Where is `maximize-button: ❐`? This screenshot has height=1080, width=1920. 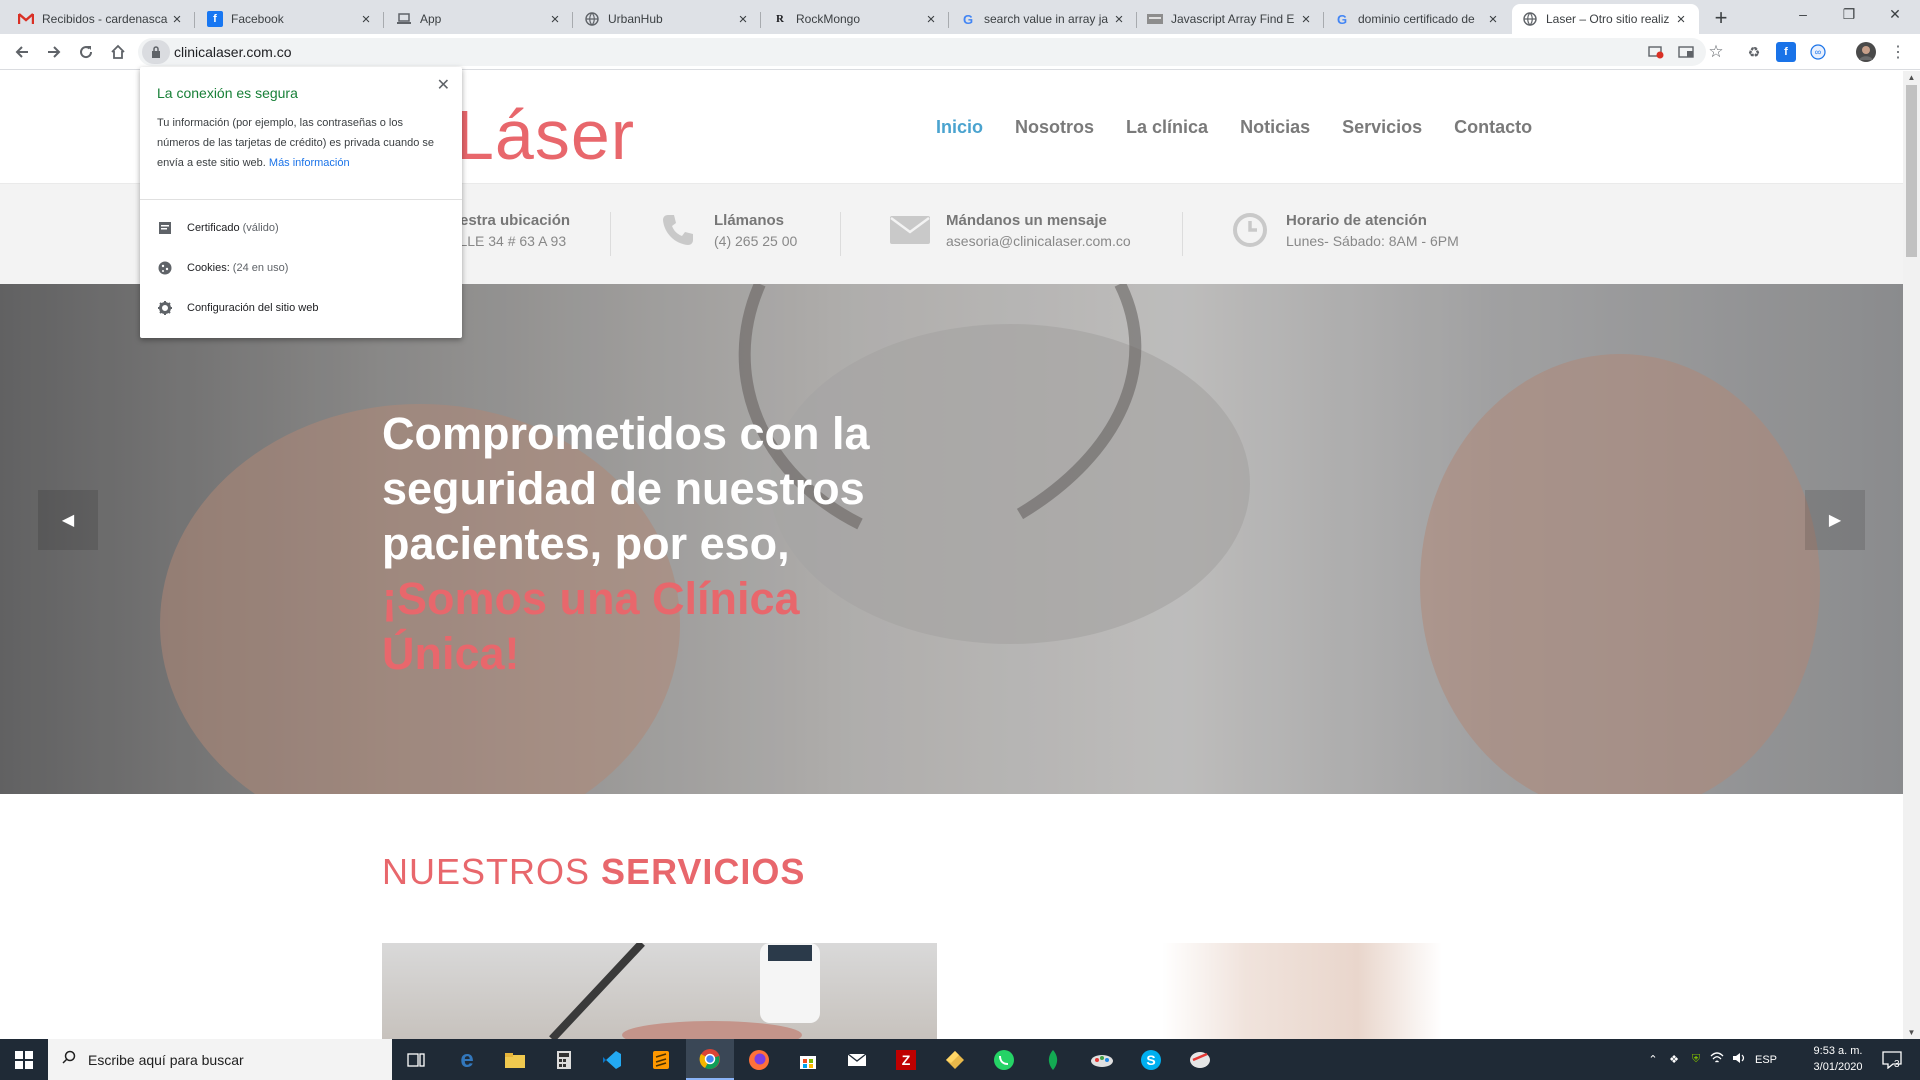
maximize-button: ❐ is located at coordinates (1849, 15).